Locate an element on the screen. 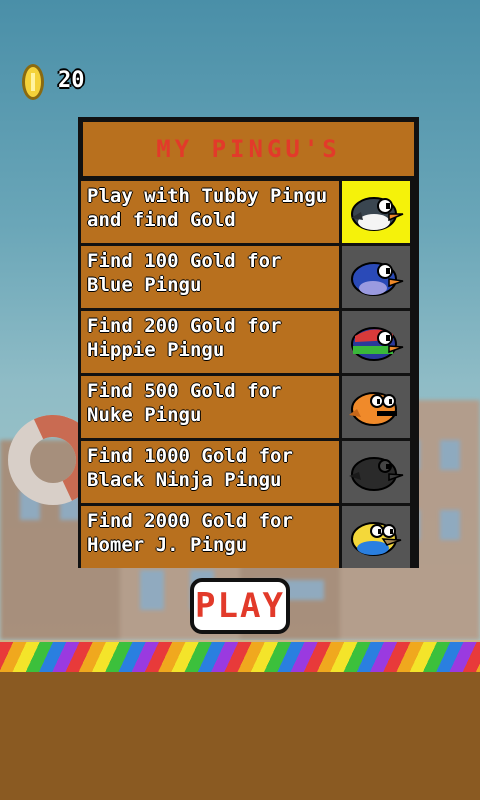 This screenshot has height=800, width=480. character-row-tubby: Play with Tubby Pingu and find Gold is located at coordinates (248, 212).